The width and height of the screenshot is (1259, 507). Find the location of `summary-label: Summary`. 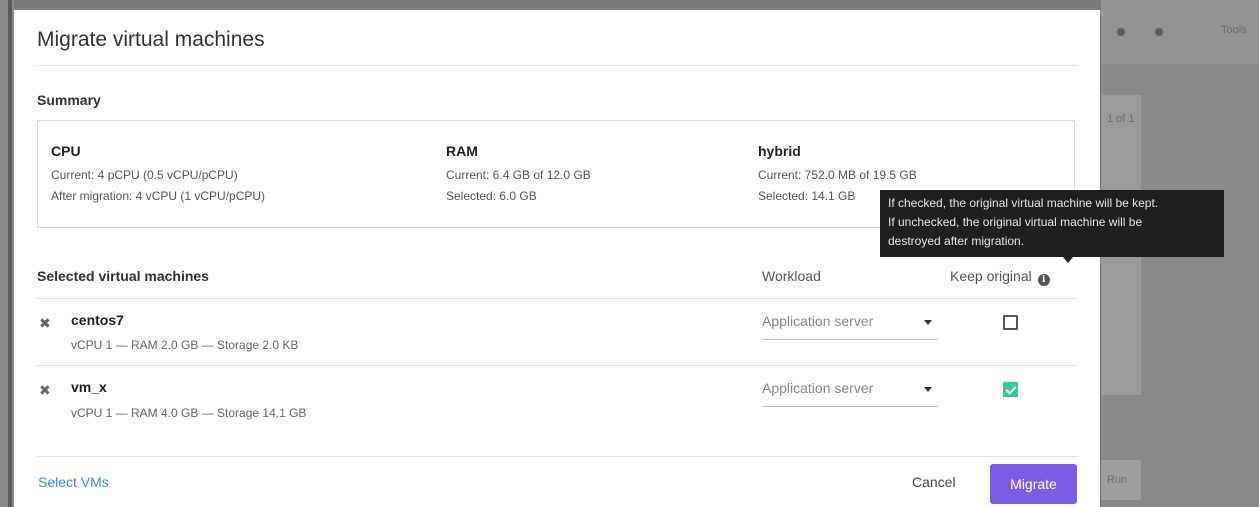

summary-label: Summary is located at coordinates (69, 100).